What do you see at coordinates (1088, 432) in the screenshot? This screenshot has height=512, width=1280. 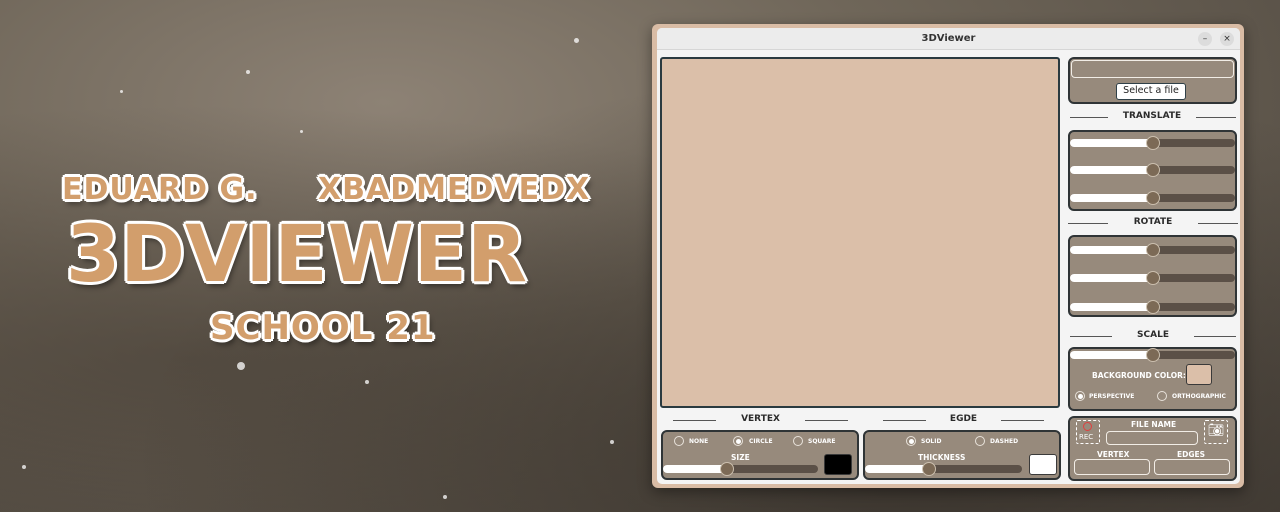 I see `record-button: REC` at bounding box center [1088, 432].